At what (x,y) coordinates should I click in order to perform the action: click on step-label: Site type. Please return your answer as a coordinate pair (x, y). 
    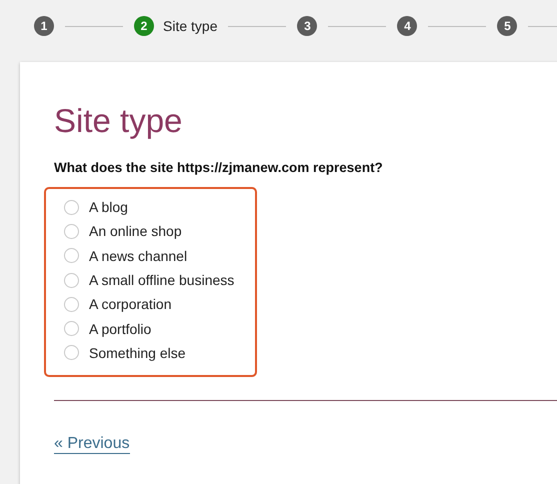
    Looking at the image, I should click on (190, 26).